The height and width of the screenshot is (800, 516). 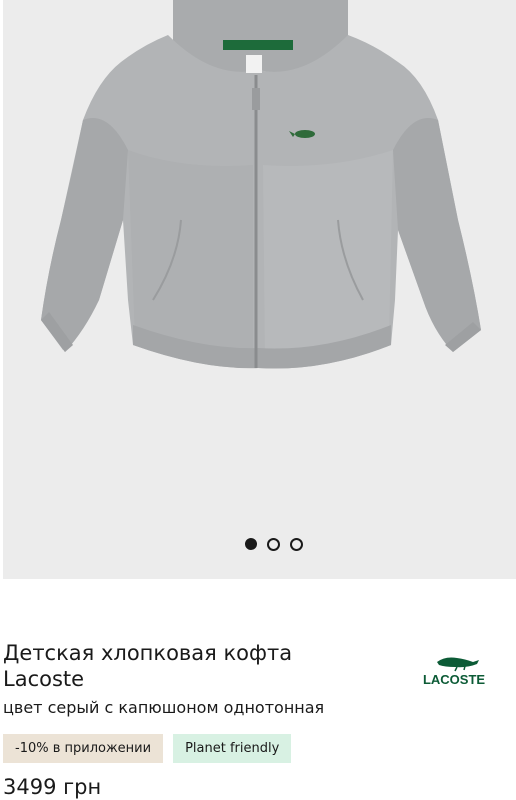 I want to click on svg-text: LACOSTE, so click(x=454, y=679).